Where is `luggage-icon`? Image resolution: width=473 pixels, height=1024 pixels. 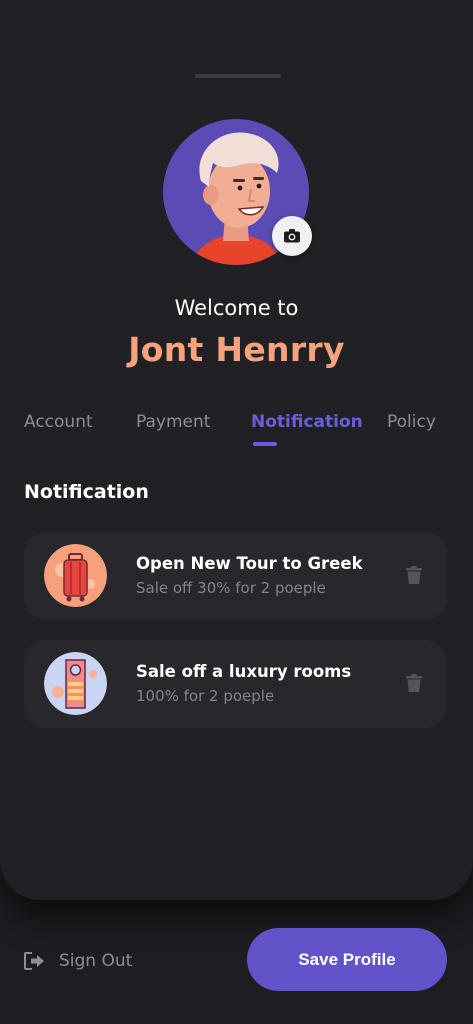 luggage-icon is located at coordinates (75, 575).